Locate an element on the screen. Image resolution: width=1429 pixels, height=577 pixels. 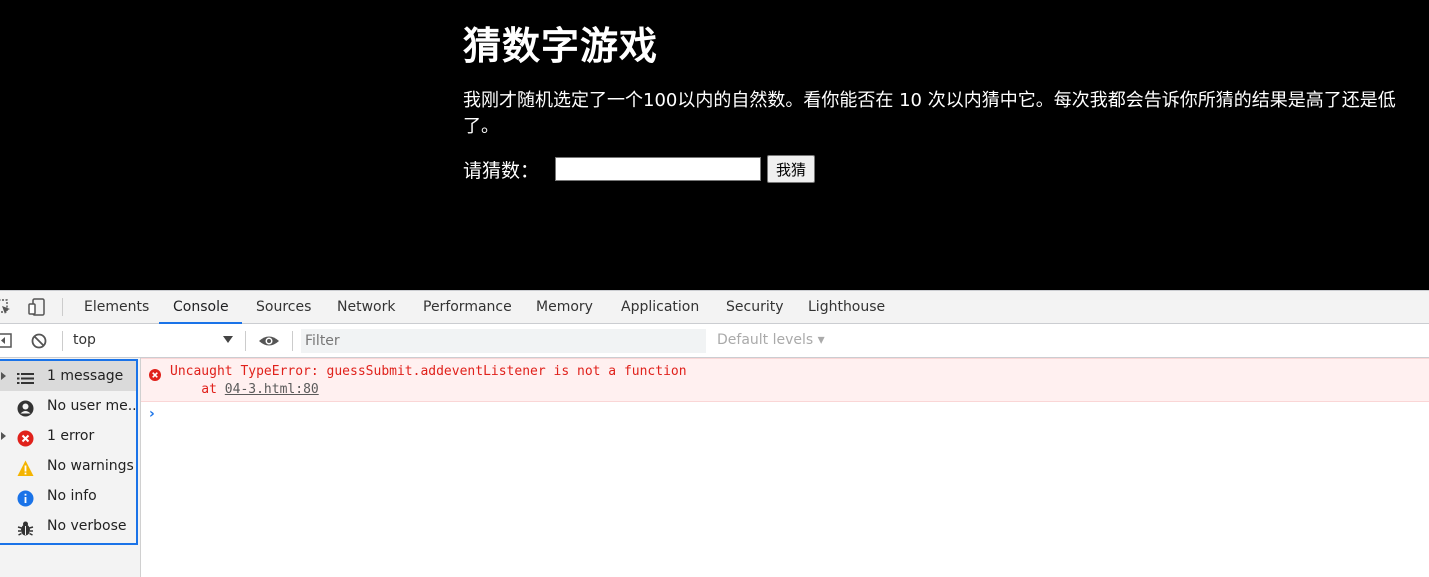
tab-memory: Memory is located at coordinates (564, 307).